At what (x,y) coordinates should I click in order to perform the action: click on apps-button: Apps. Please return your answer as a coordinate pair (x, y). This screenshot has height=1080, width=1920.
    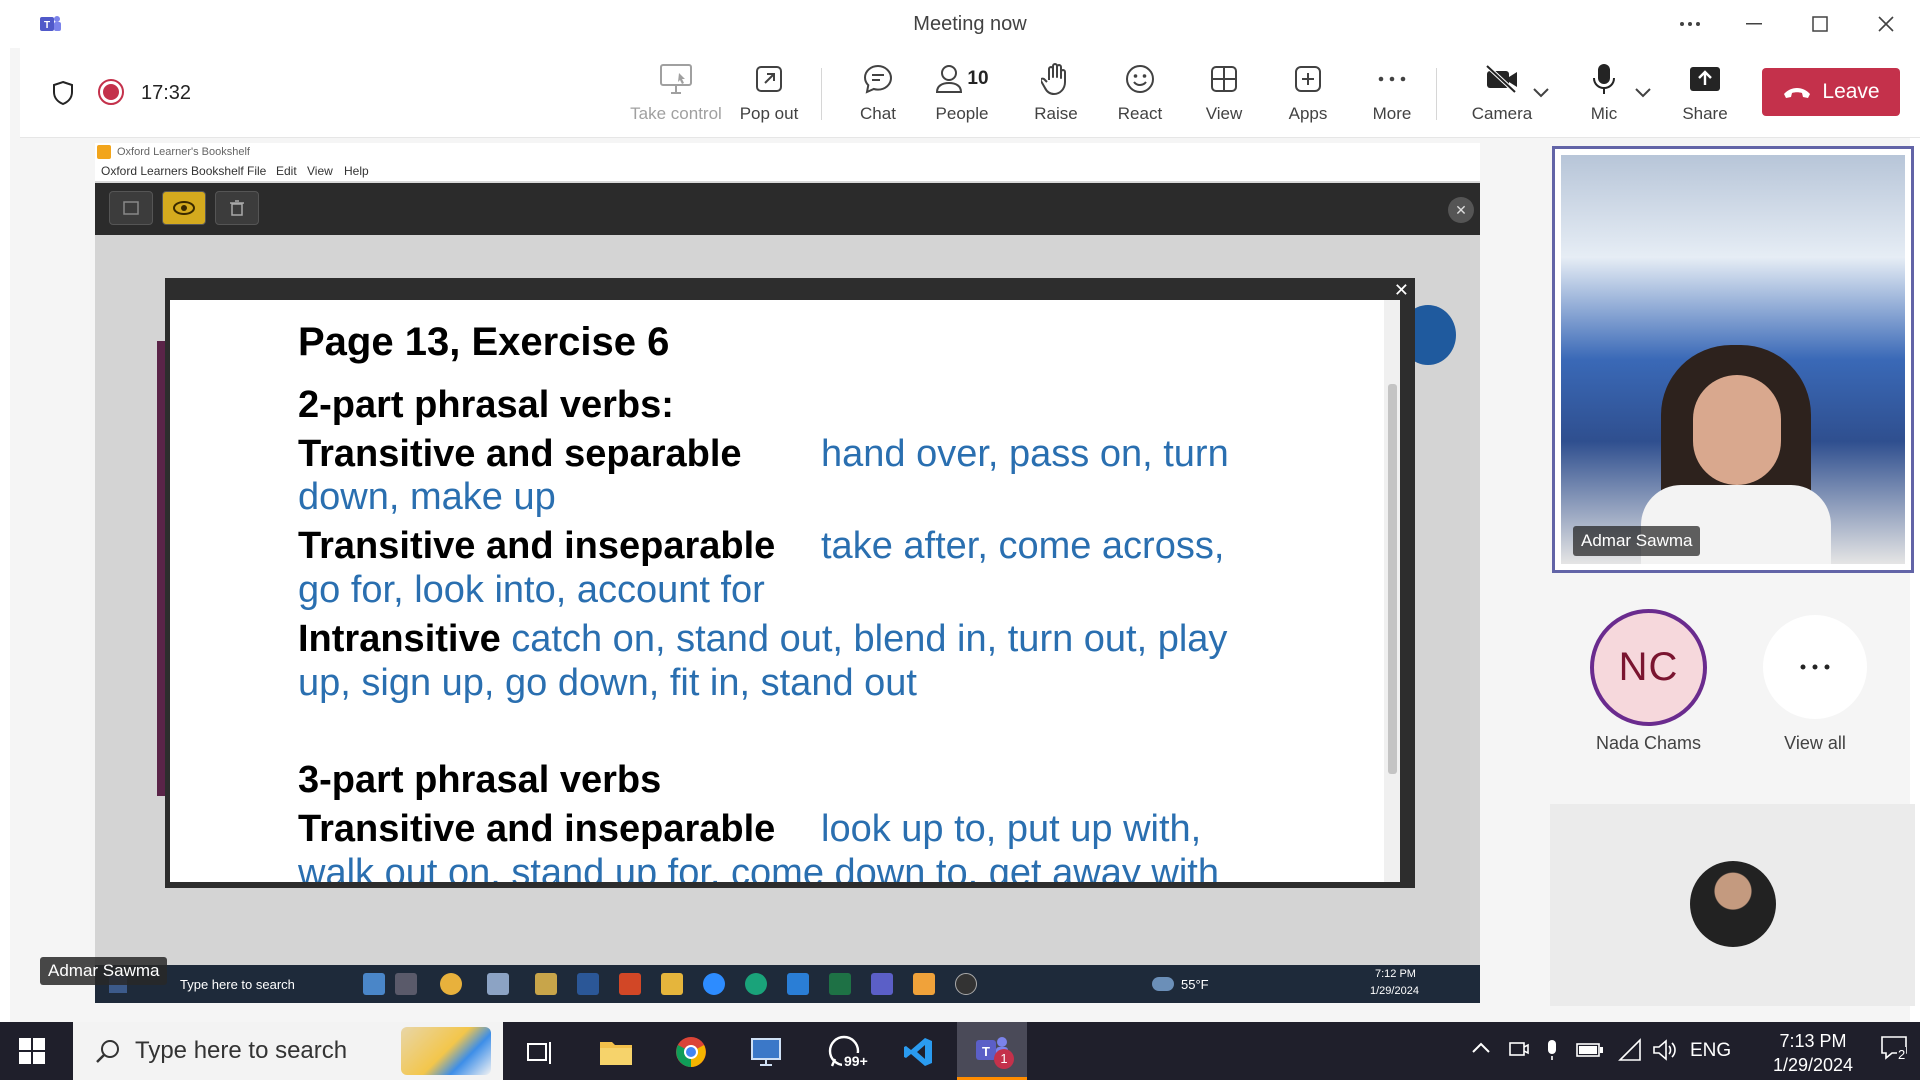
    Looking at the image, I should click on (1308, 95).